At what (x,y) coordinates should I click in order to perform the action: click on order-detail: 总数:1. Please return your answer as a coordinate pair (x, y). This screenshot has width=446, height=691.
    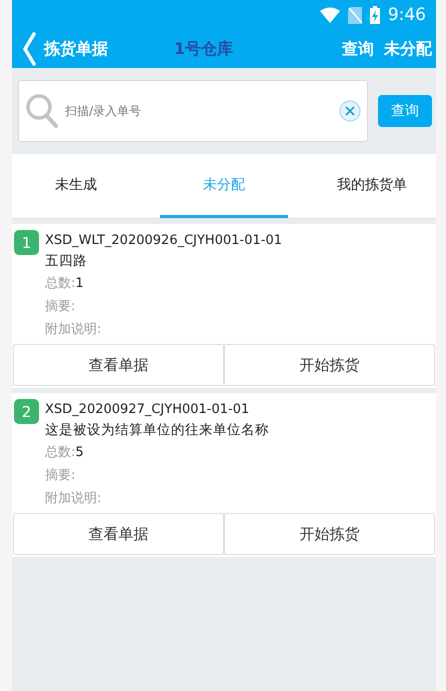
    Looking at the image, I should click on (65, 284).